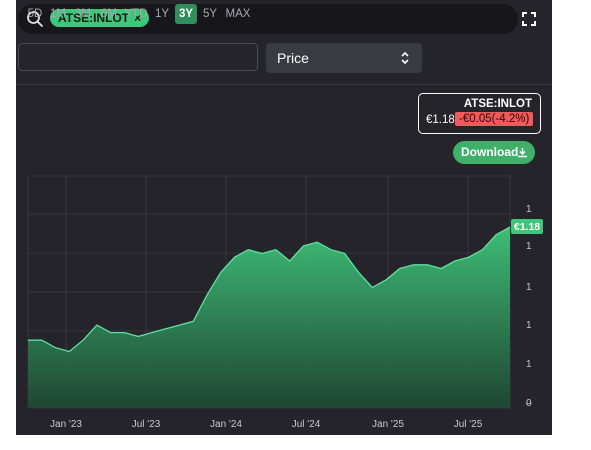 This screenshot has height=450, width=591. Describe the element at coordinates (529, 403) in the screenshot. I see `y-tick-label: –` at that location.